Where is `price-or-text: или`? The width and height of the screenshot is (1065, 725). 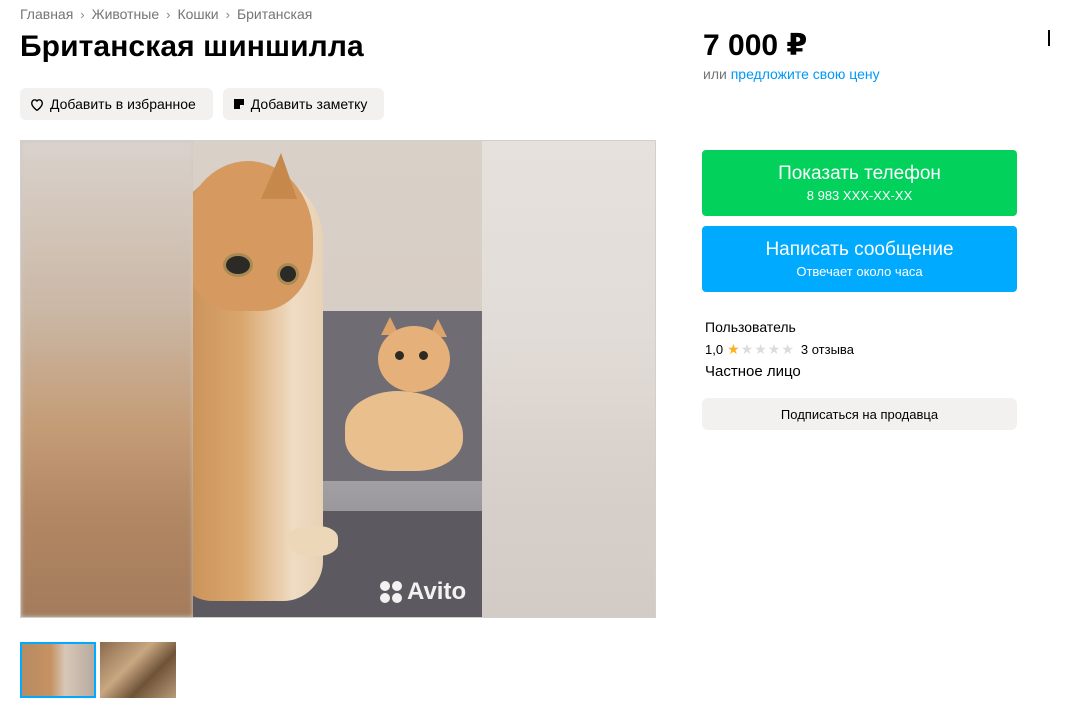
price-or-text: или is located at coordinates (715, 74).